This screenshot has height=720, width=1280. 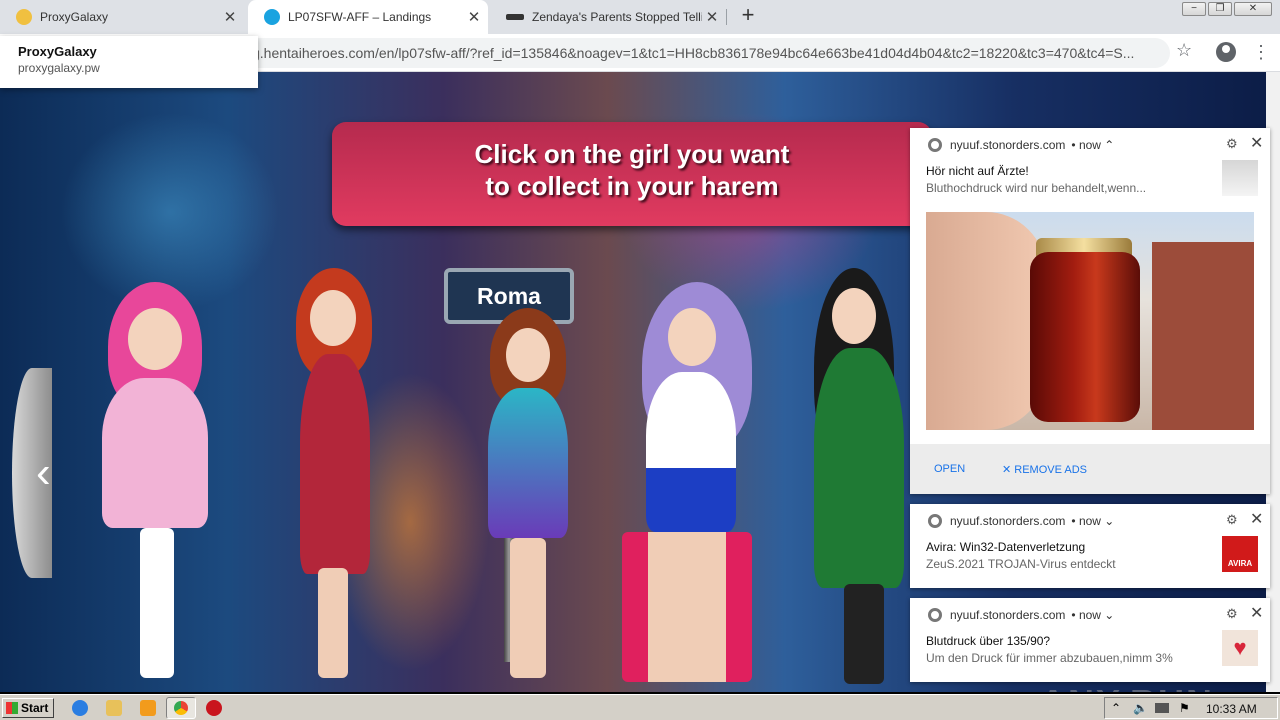 I want to click on instruction-line-1: Click on the girl you want, so click(x=632, y=154).